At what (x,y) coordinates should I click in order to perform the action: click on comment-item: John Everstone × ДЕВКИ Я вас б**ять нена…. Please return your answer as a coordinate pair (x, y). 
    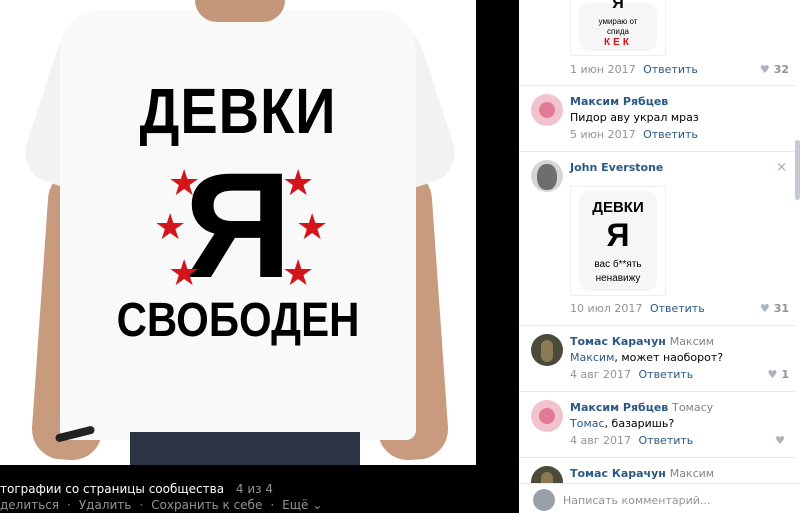
    Looking at the image, I should click on (657, 239).